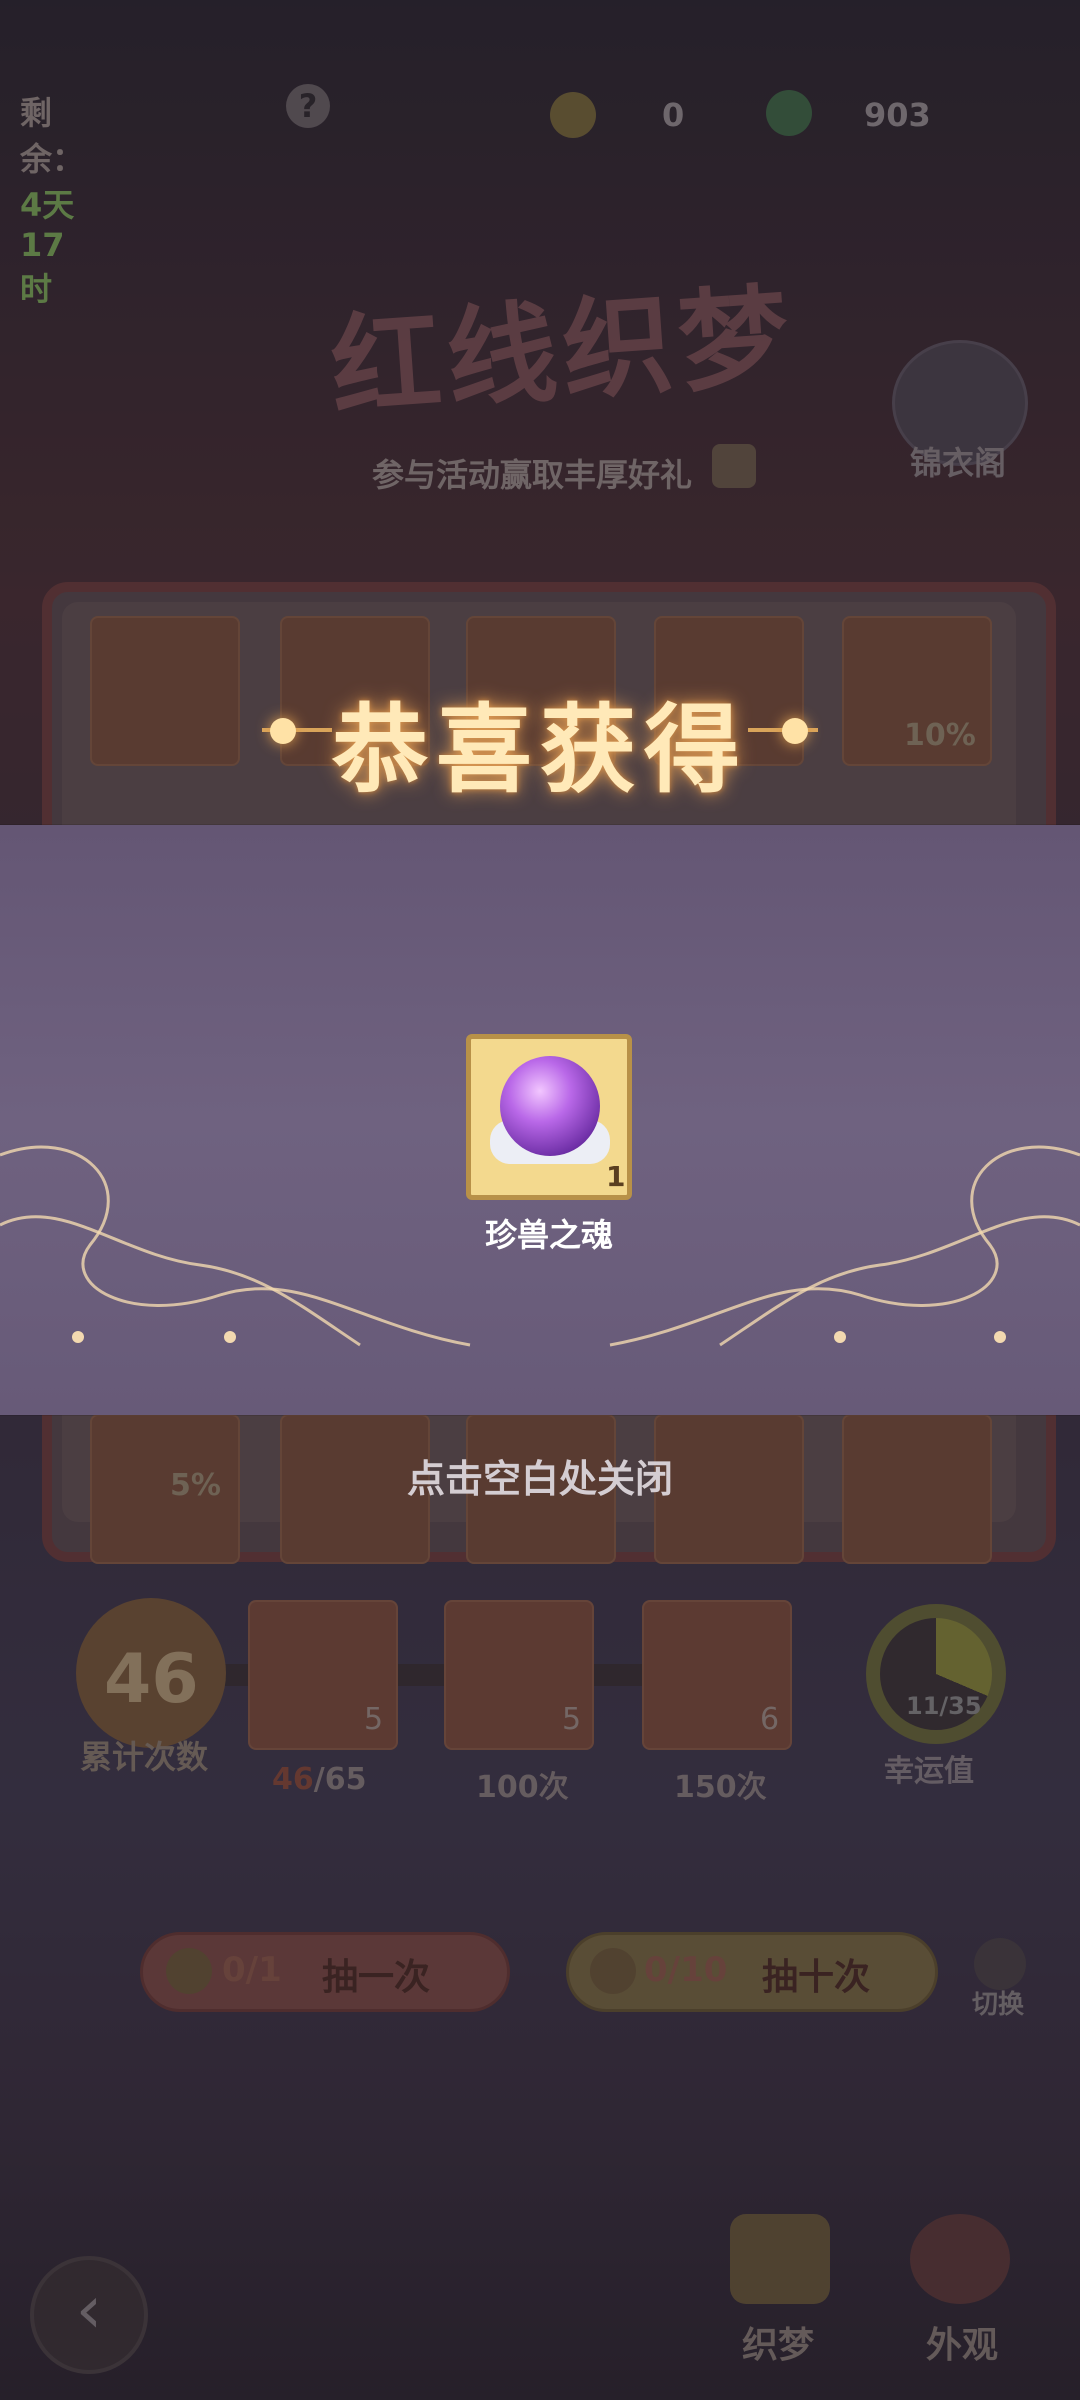 This screenshot has width=1080, height=2400. I want to click on modal-title: 恭喜获得, so click(540, 749).